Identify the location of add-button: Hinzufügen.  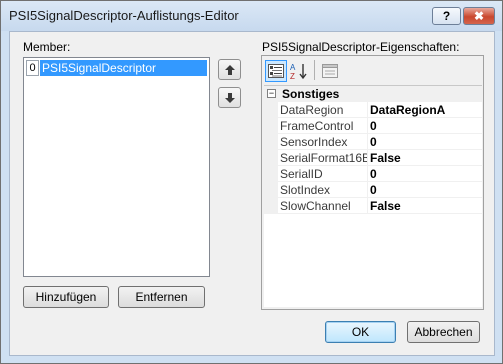
(66, 297).